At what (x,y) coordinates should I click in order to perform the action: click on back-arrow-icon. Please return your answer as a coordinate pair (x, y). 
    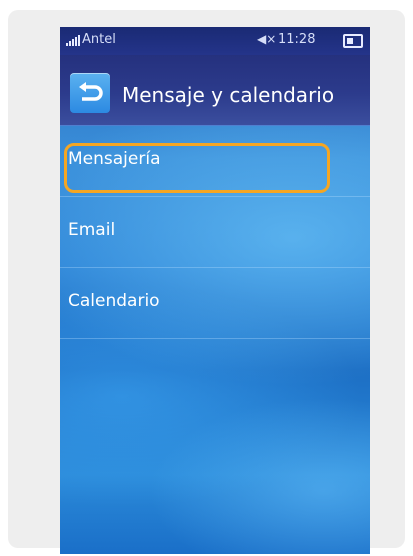
    Looking at the image, I should click on (91, 91).